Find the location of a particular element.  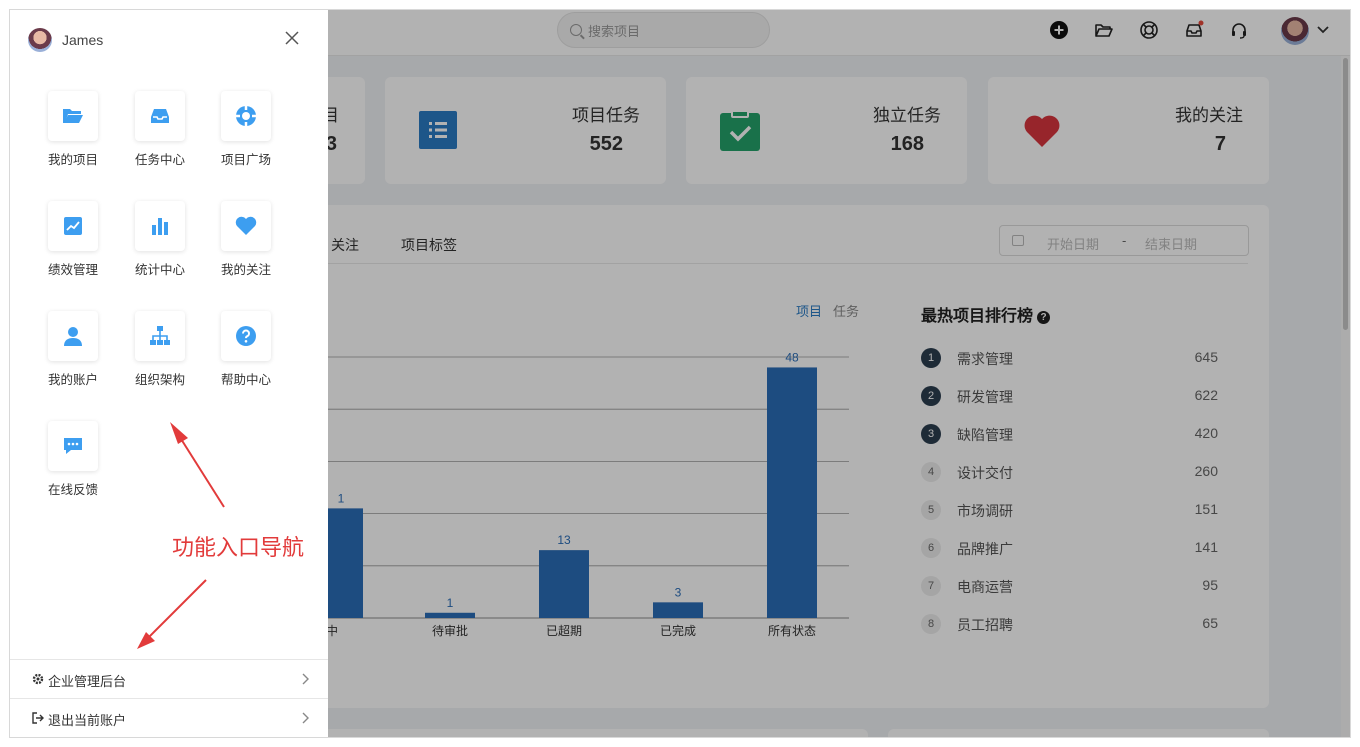

enterprise-admin-label: 企业管理后台 is located at coordinates (87, 681).